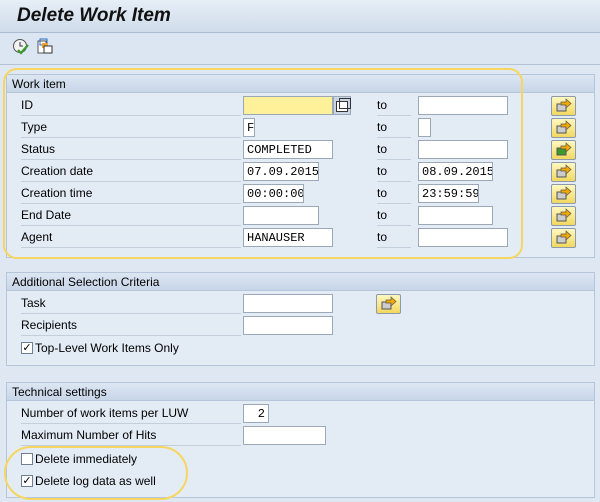 The width and height of the screenshot is (600, 502). What do you see at coordinates (345, 103) in the screenshot?
I see `copy-icon-back` at bounding box center [345, 103].